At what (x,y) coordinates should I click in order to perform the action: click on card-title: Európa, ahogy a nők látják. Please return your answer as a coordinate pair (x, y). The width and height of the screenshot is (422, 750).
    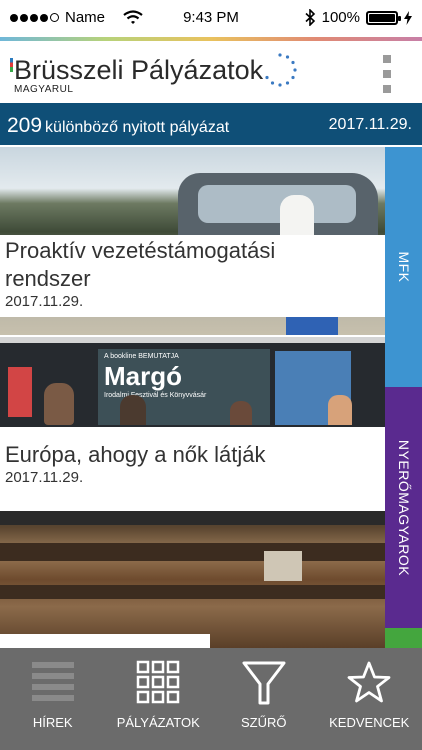
    Looking at the image, I should click on (135, 454).